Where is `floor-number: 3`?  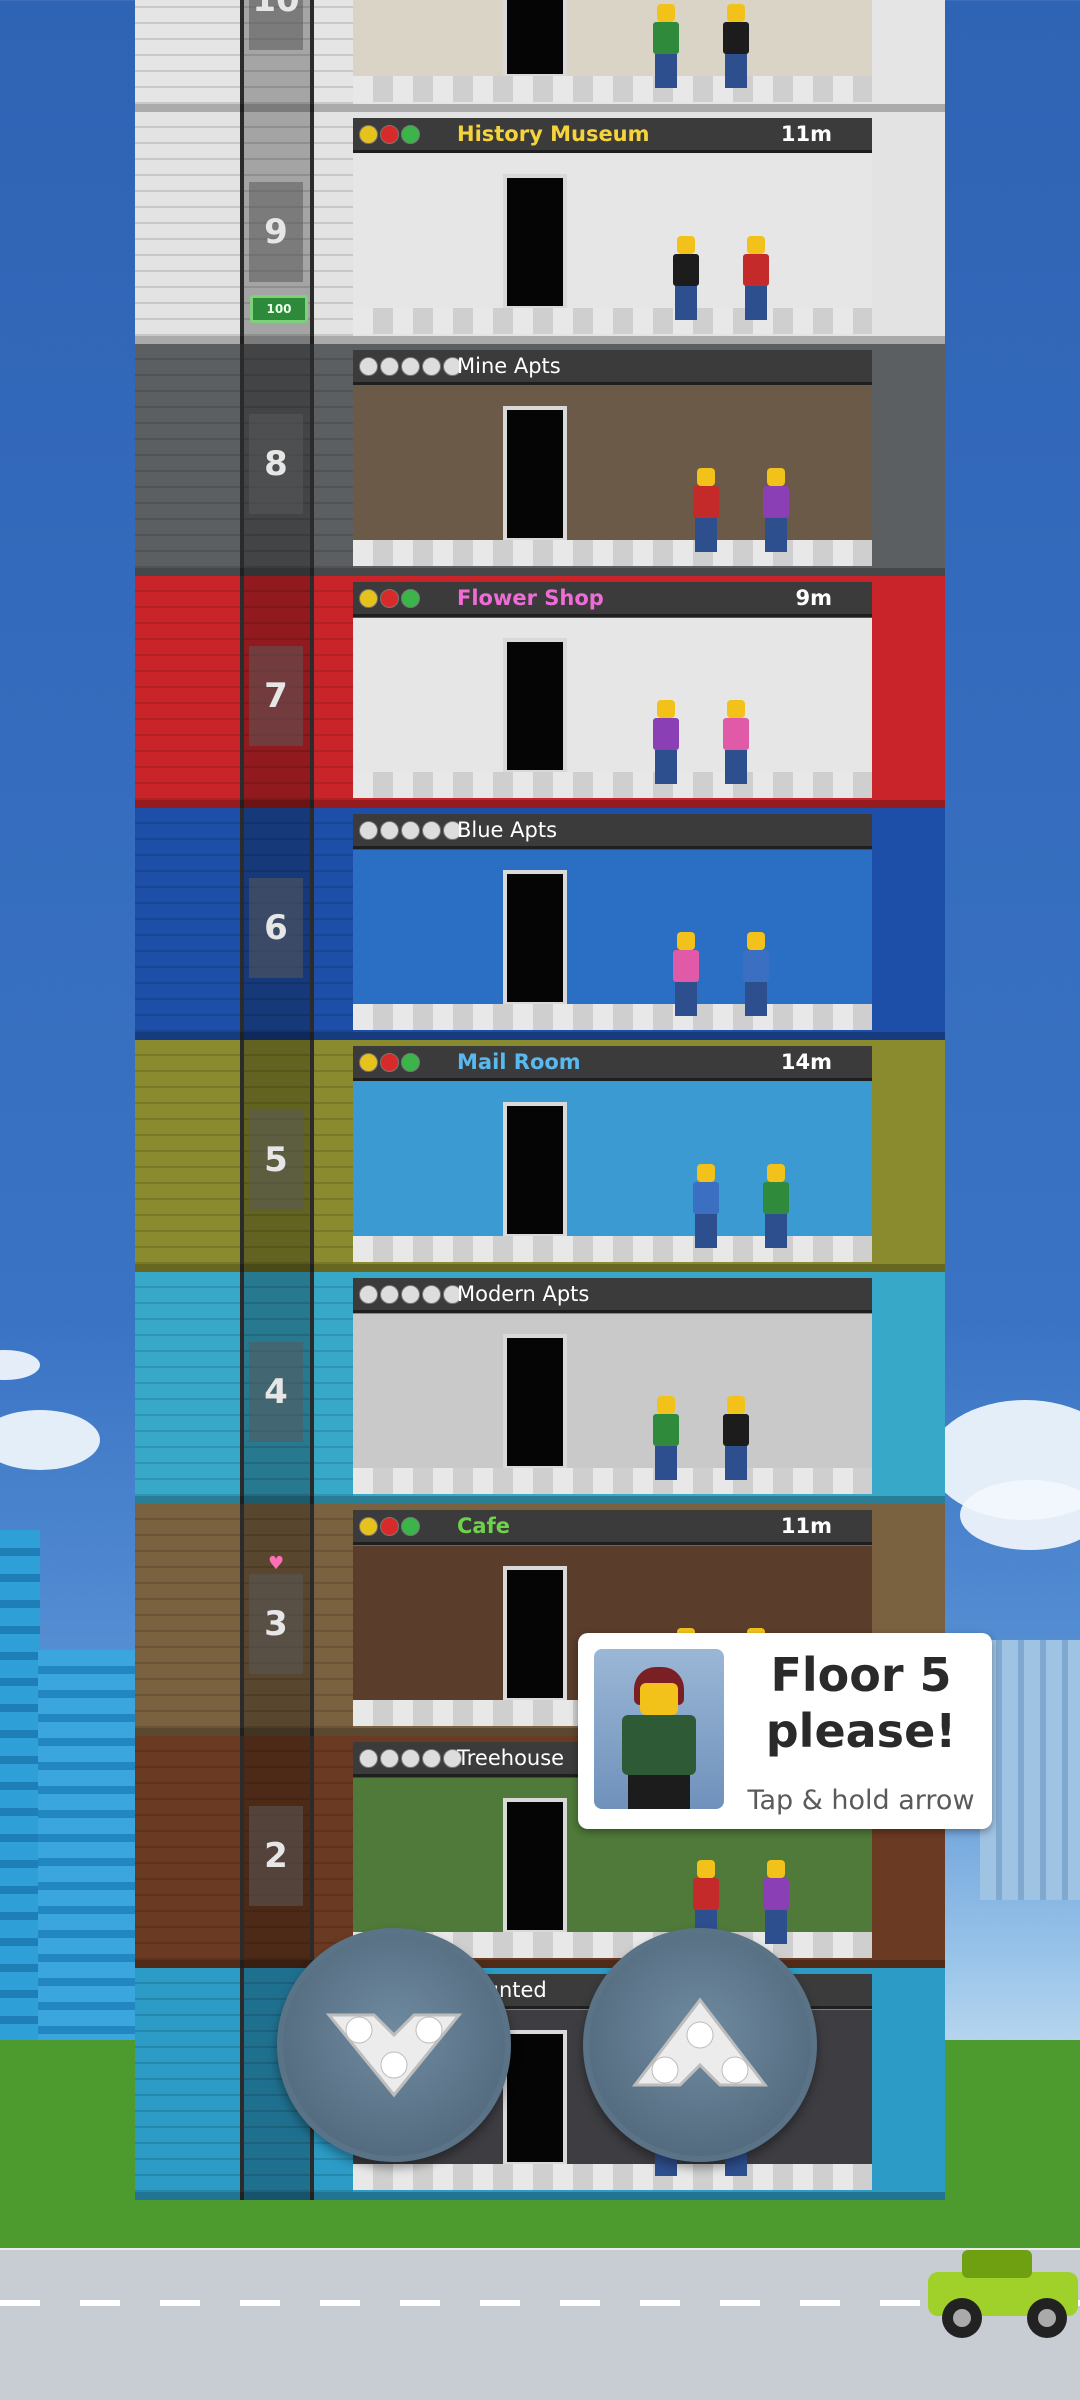 floor-number: 3 is located at coordinates (276, 1624).